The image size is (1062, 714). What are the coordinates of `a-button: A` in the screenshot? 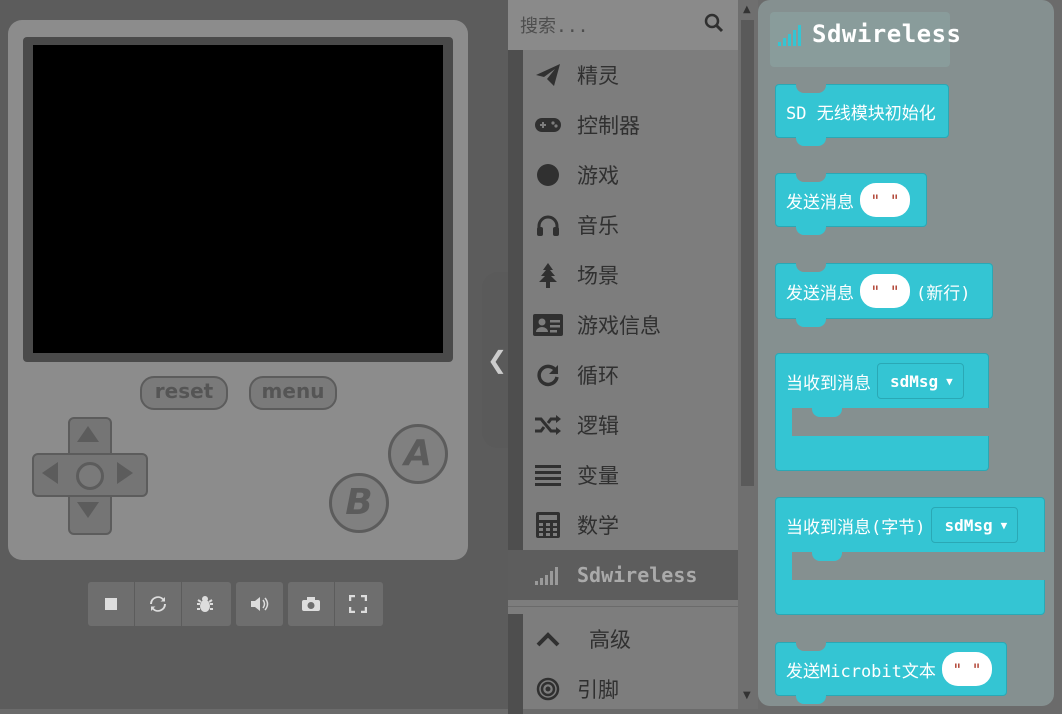 It's located at (418, 454).